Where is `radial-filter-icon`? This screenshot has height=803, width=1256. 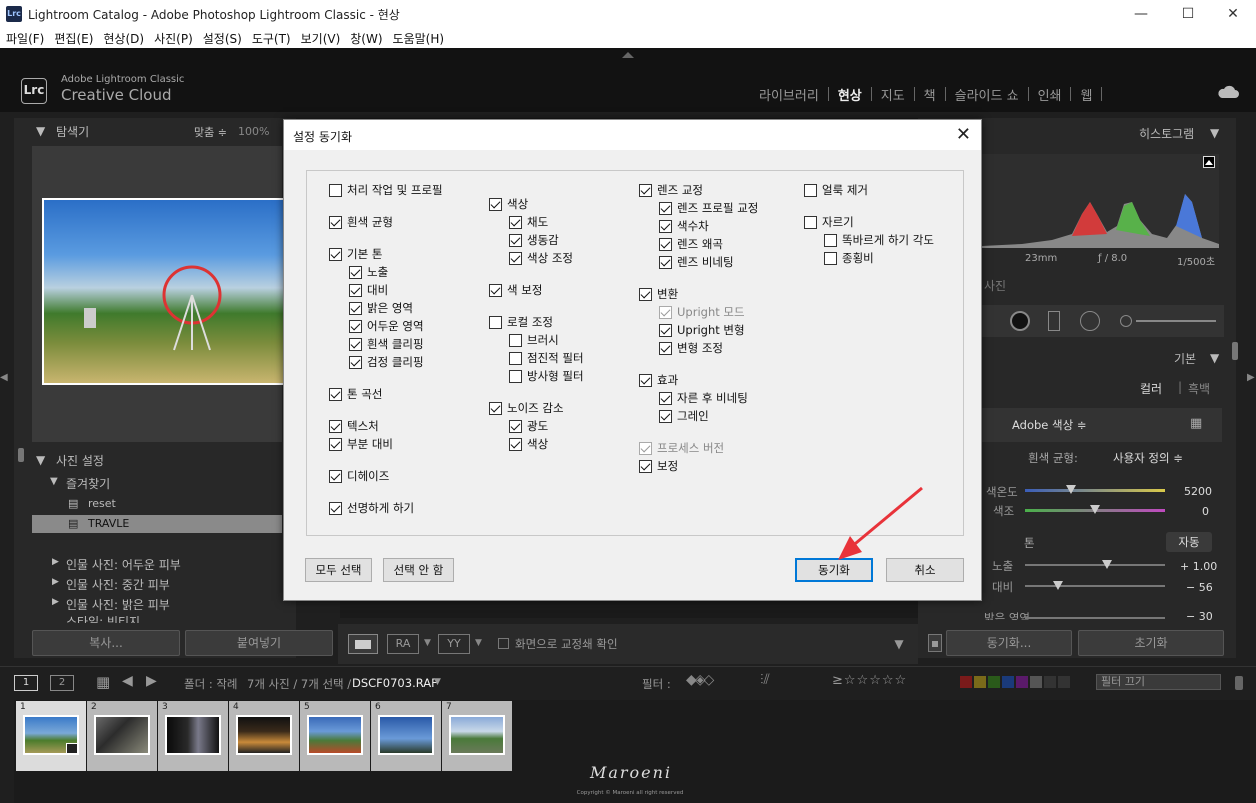 radial-filter-icon is located at coordinates (1090, 321).